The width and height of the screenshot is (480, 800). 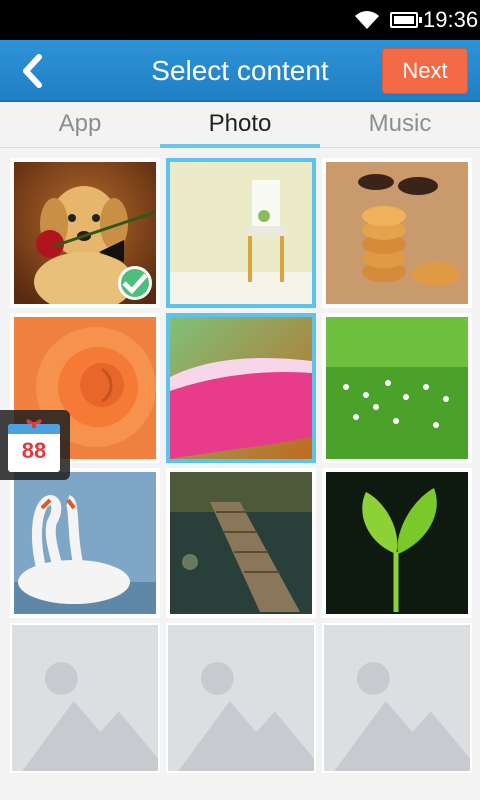 What do you see at coordinates (367, 20) in the screenshot?
I see `wifi-icon` at bounding box center [367, 20].